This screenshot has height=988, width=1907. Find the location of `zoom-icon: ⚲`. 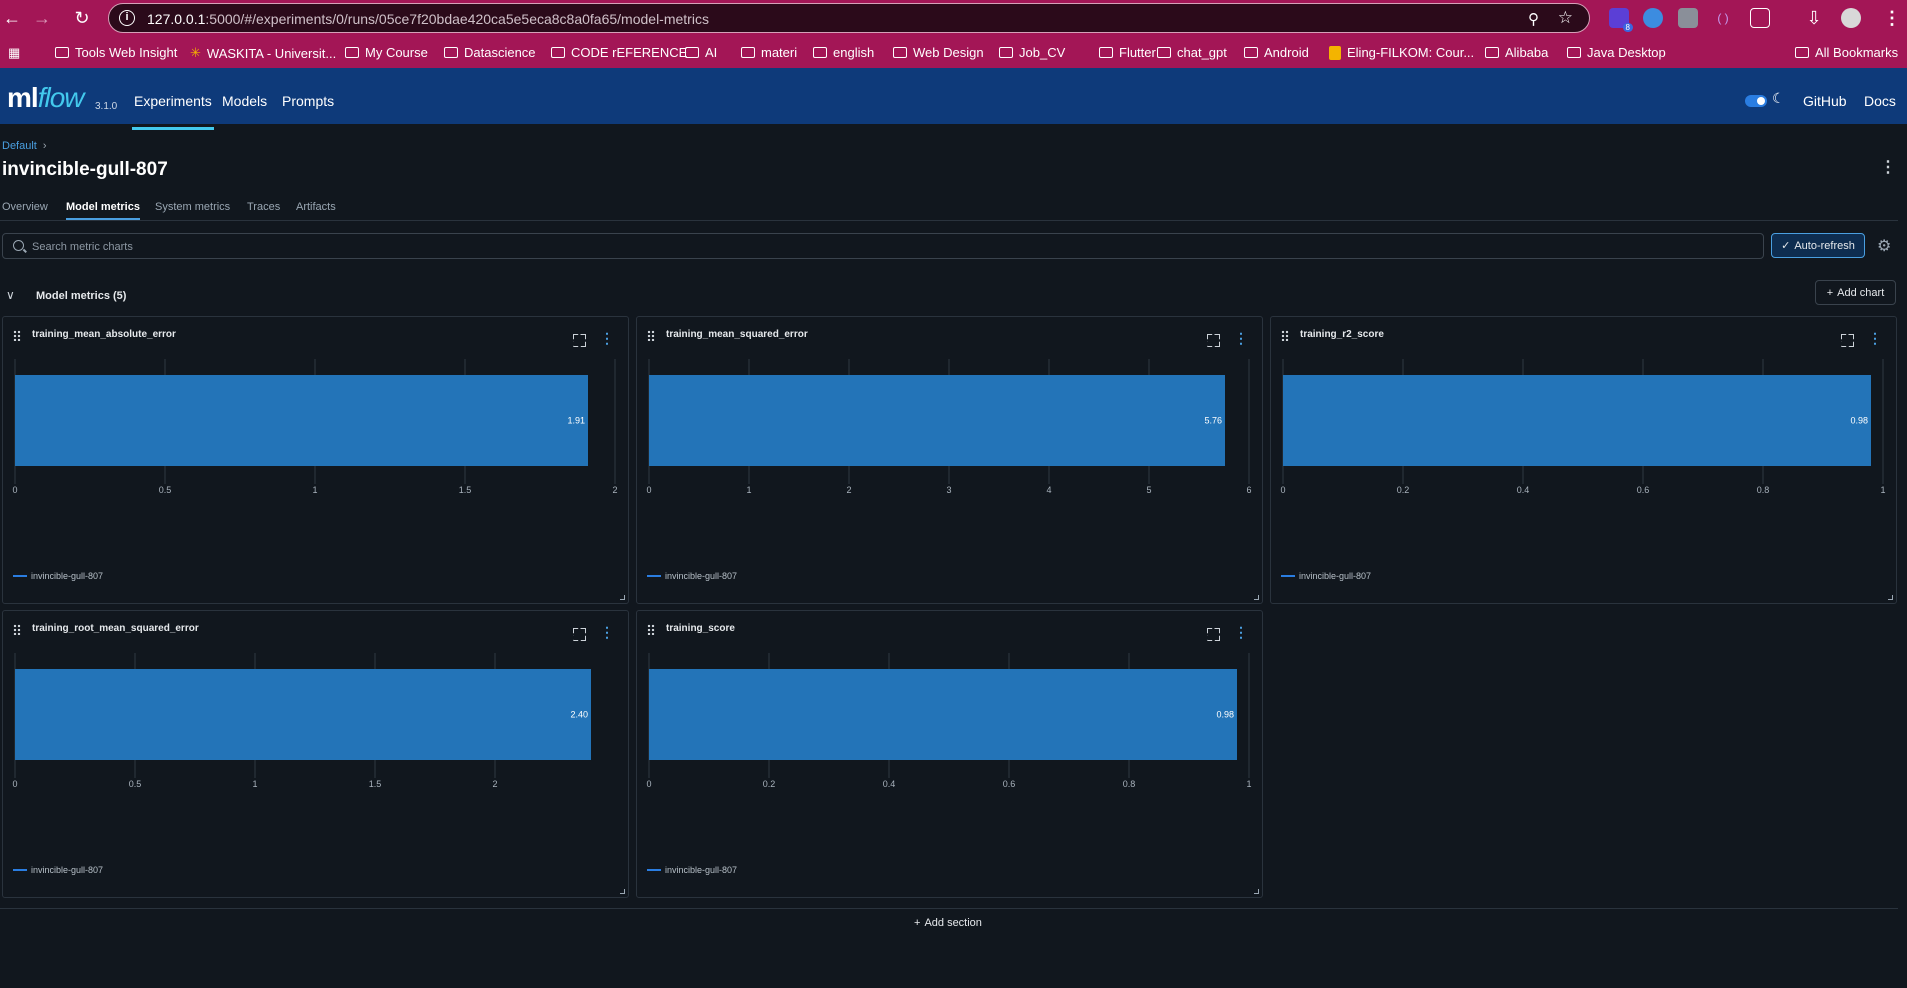

zoom-icon: ⚲ is located at coordinates (1533, 19).